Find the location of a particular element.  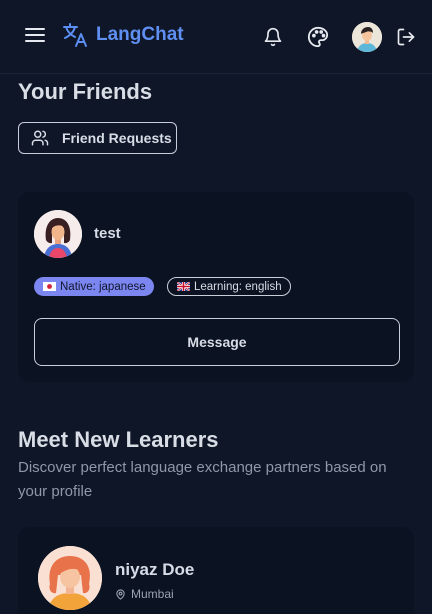

friend-name: test is located at coordinates (107, 233).